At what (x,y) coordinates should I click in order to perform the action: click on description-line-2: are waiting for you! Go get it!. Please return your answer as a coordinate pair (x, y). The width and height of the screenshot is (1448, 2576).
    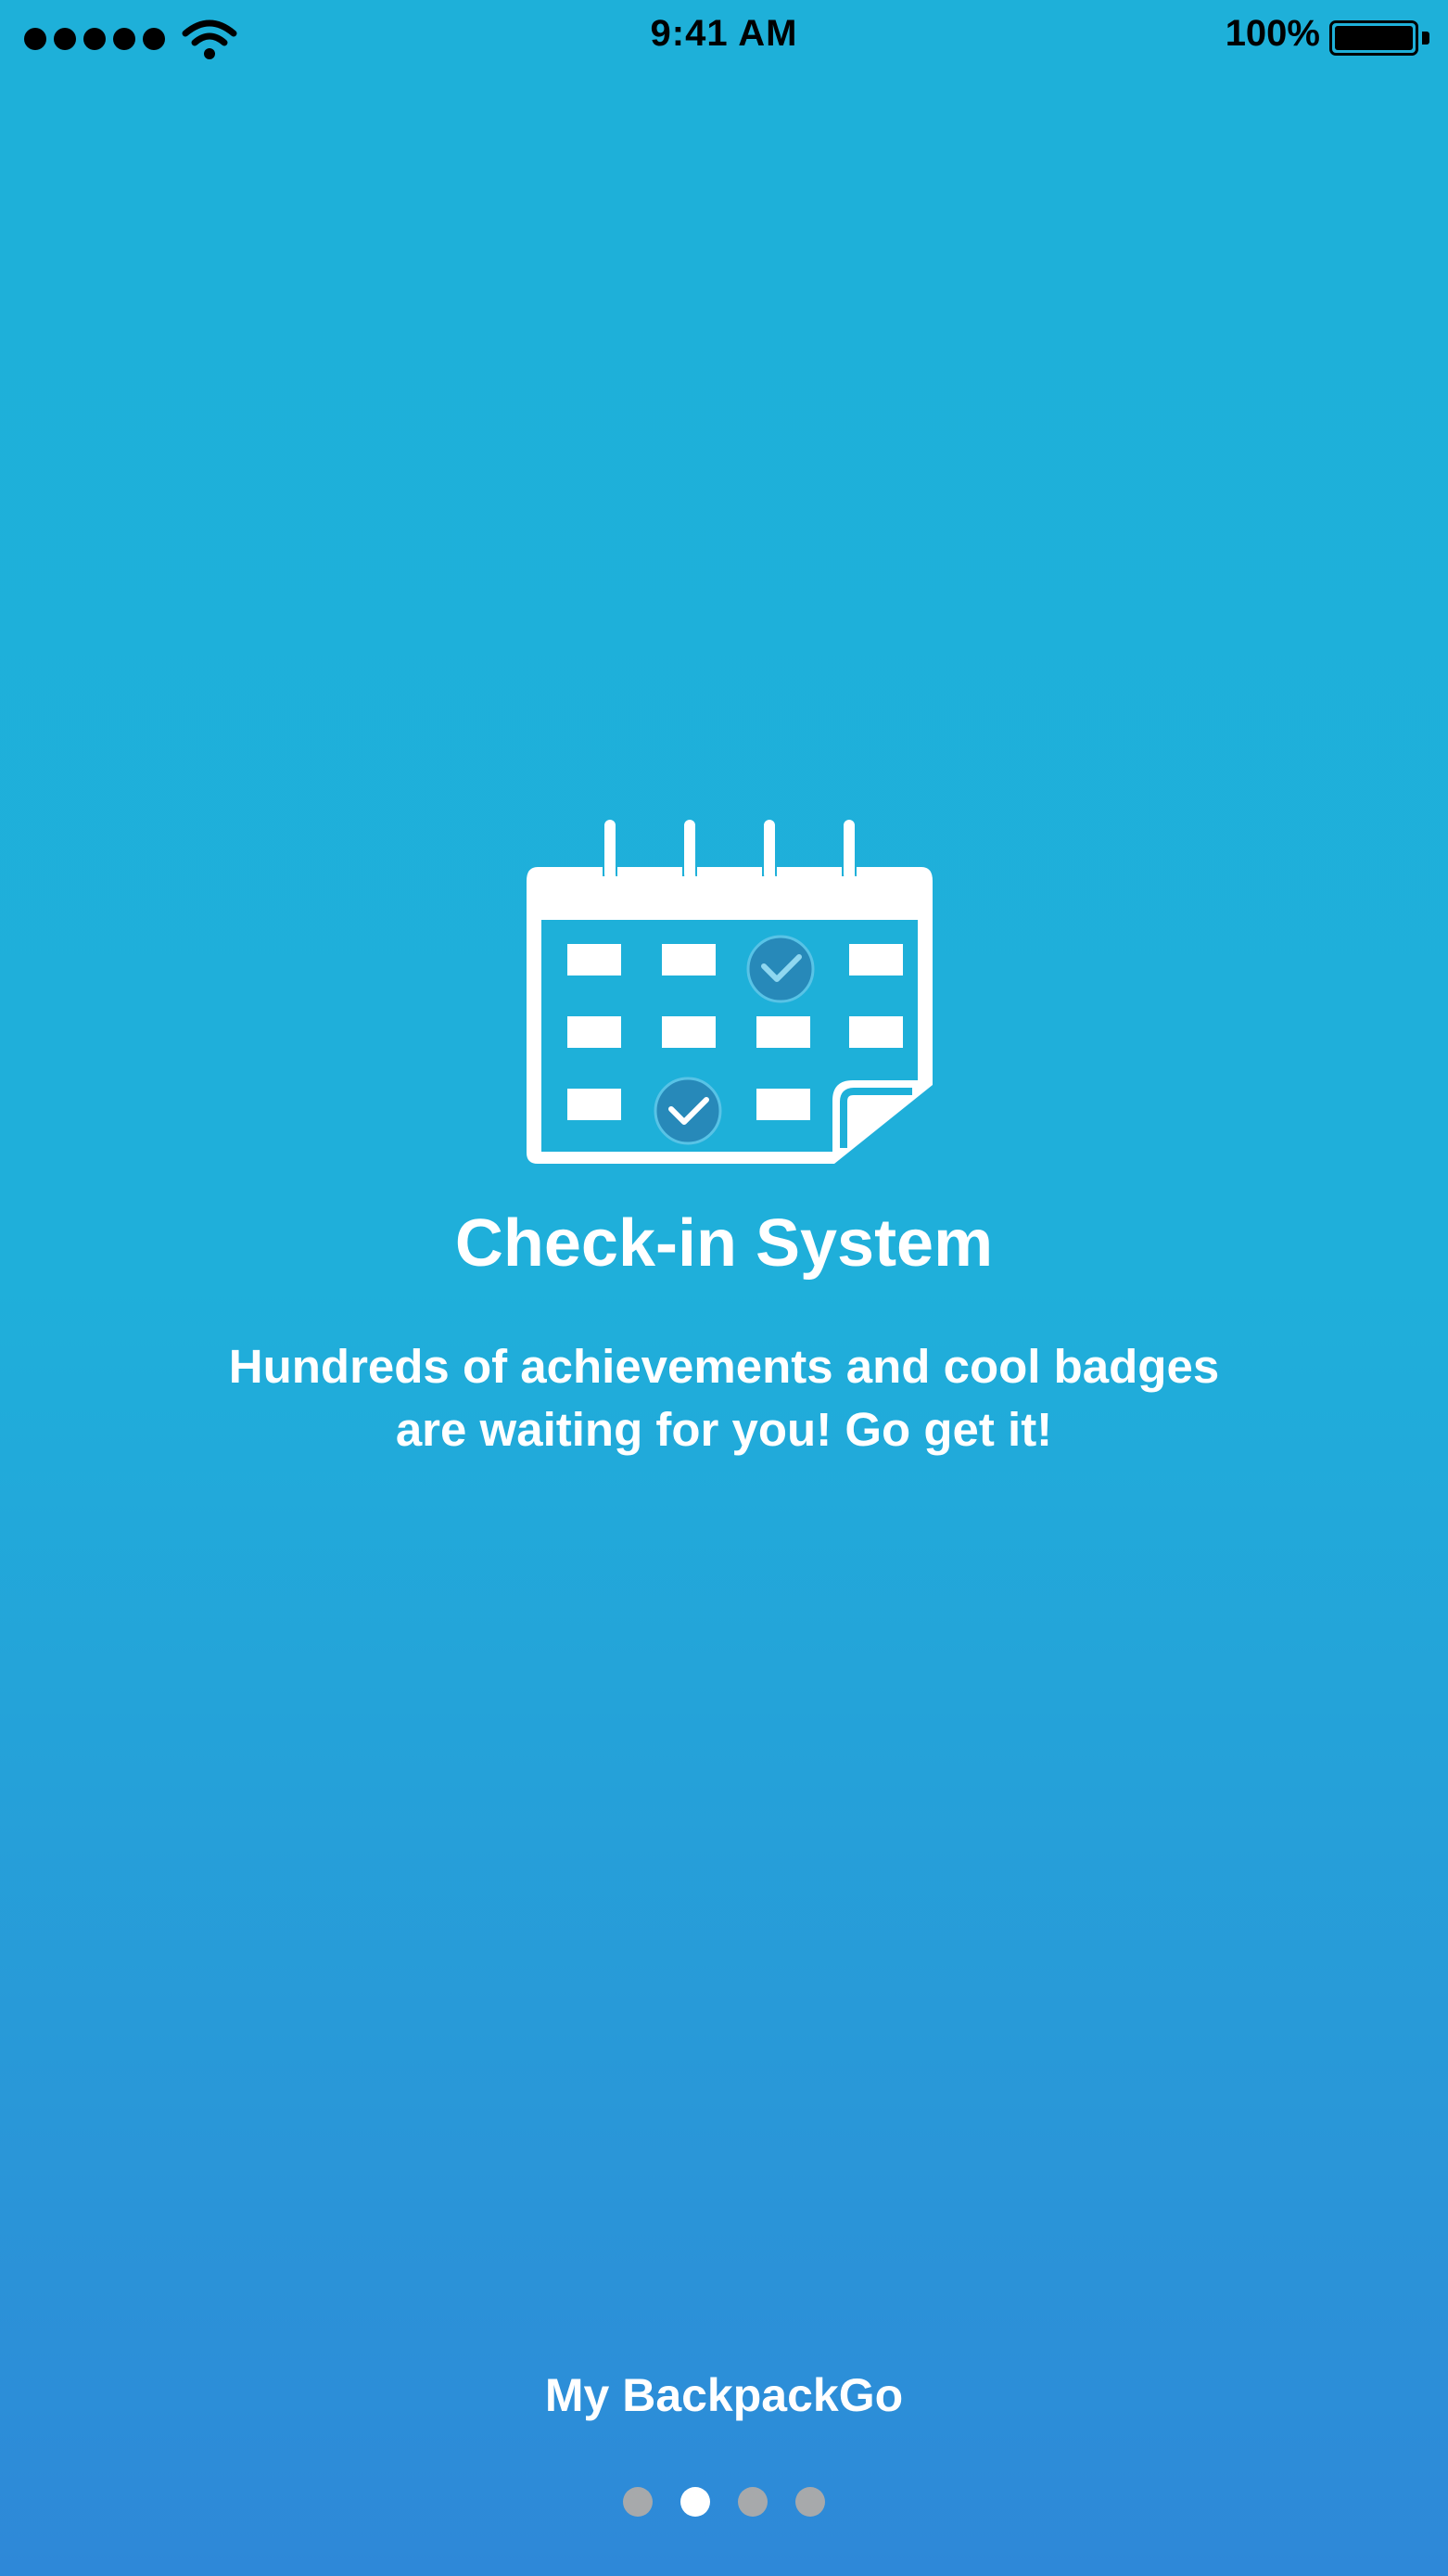
    Looking at the image, I should click on (724, 1430).